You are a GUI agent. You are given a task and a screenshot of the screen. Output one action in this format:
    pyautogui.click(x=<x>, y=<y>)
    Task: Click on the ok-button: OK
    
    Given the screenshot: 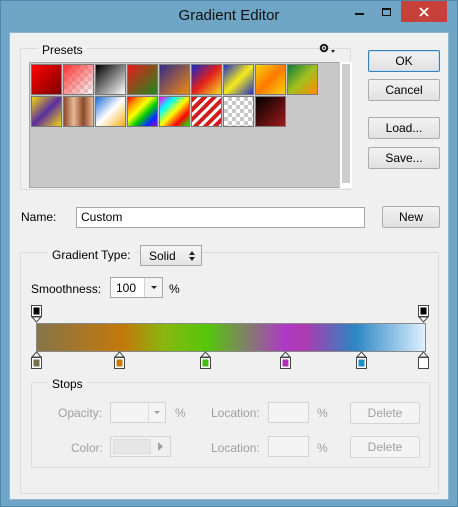 What is the action you would take?
    pyautogui.click(x=404, y=61)
    